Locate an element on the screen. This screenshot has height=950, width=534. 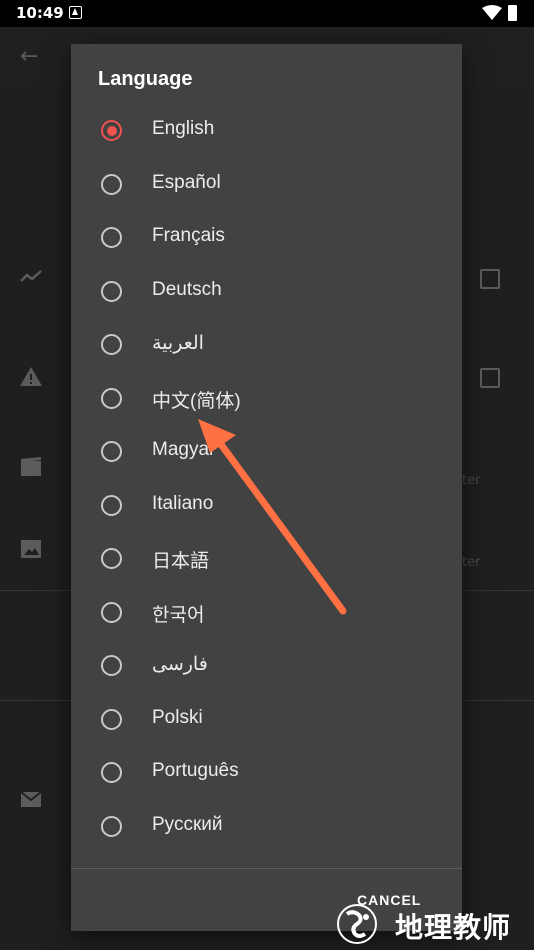
language-option-label: Português is located at coordinates (195, 770).